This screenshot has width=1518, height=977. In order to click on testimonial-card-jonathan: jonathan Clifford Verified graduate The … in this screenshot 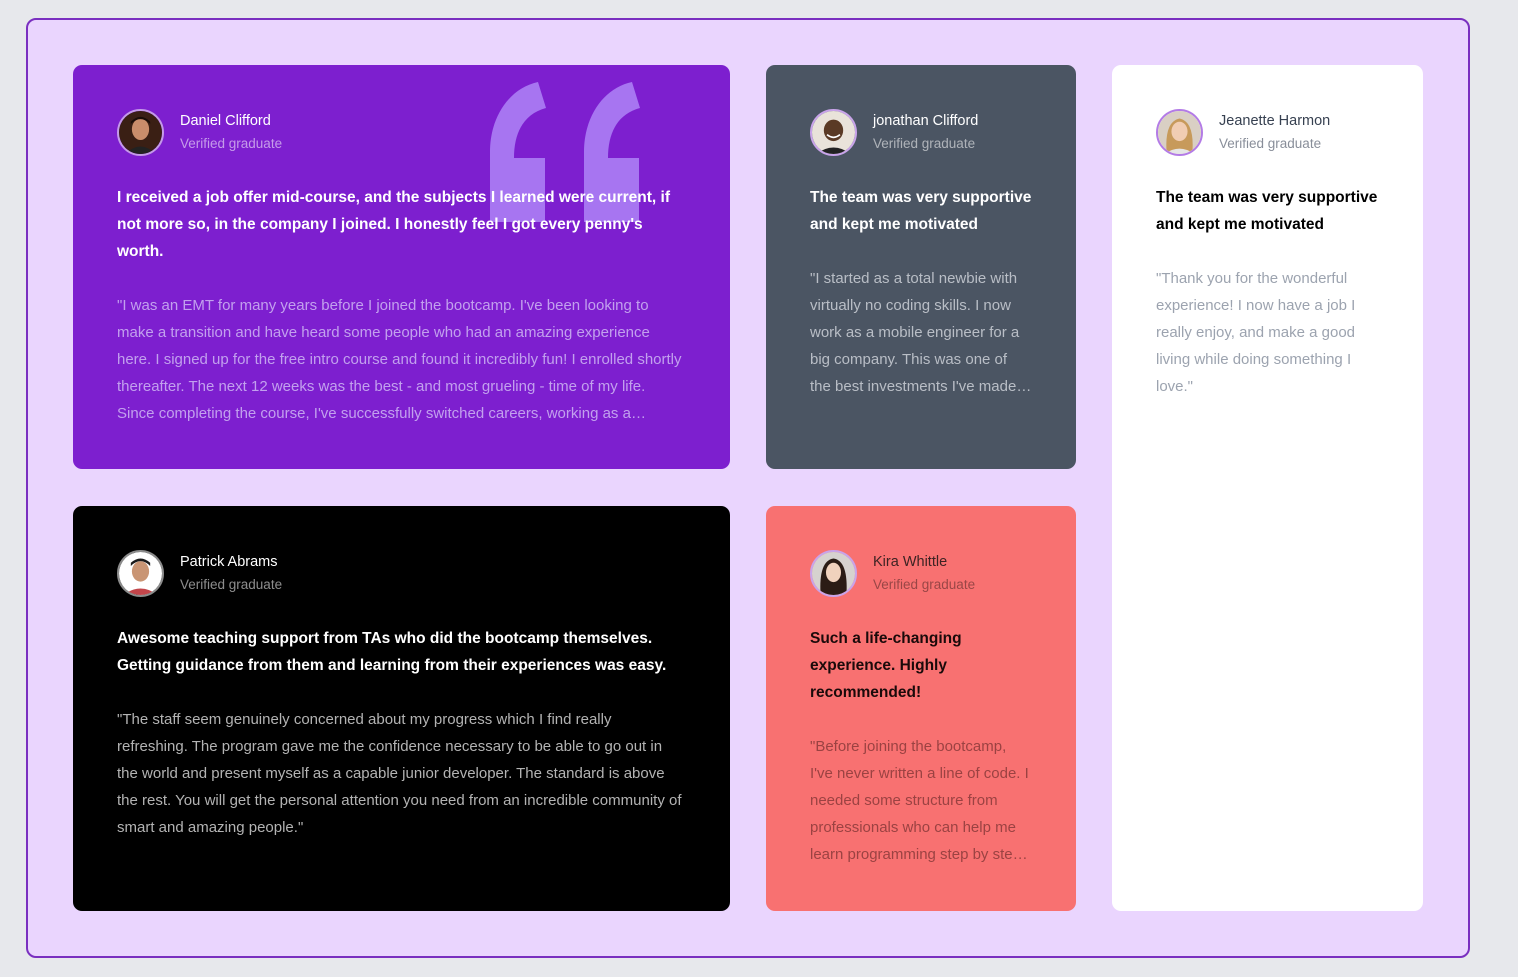, I will do `click(921, 267)`.